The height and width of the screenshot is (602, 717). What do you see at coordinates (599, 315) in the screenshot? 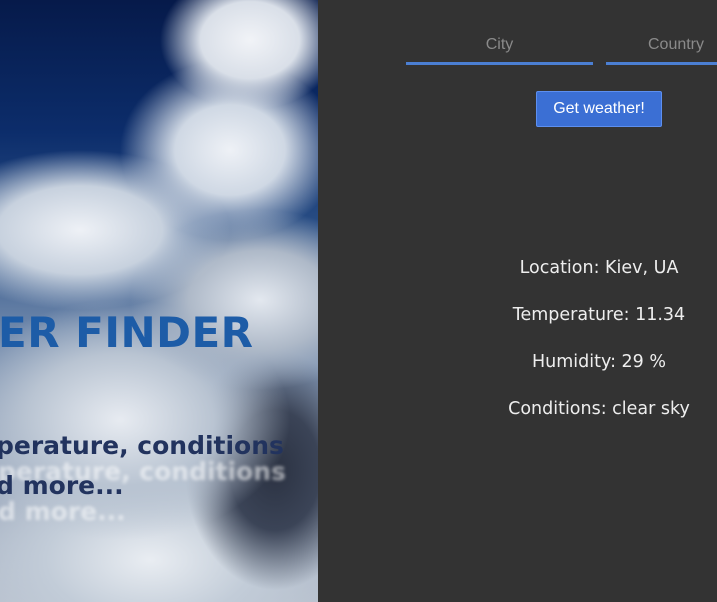
I see `temperature-text: Temperature: 11.34` at bounding box center [599, 315].